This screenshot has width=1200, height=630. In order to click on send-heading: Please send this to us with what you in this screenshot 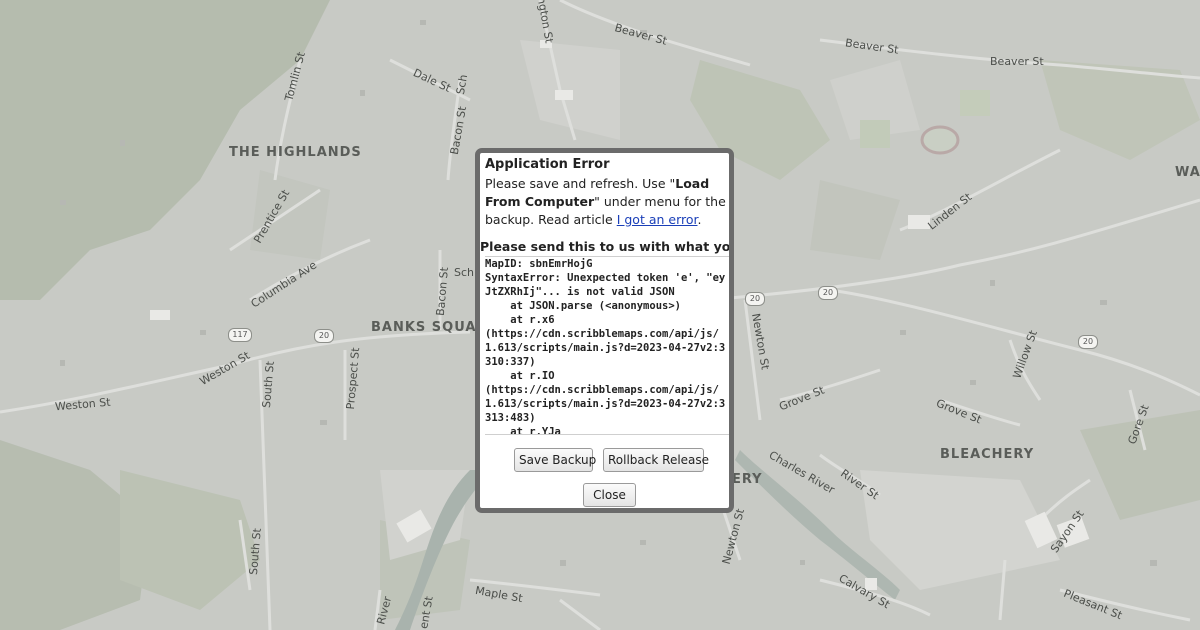, I will do `click(604, 246)`.